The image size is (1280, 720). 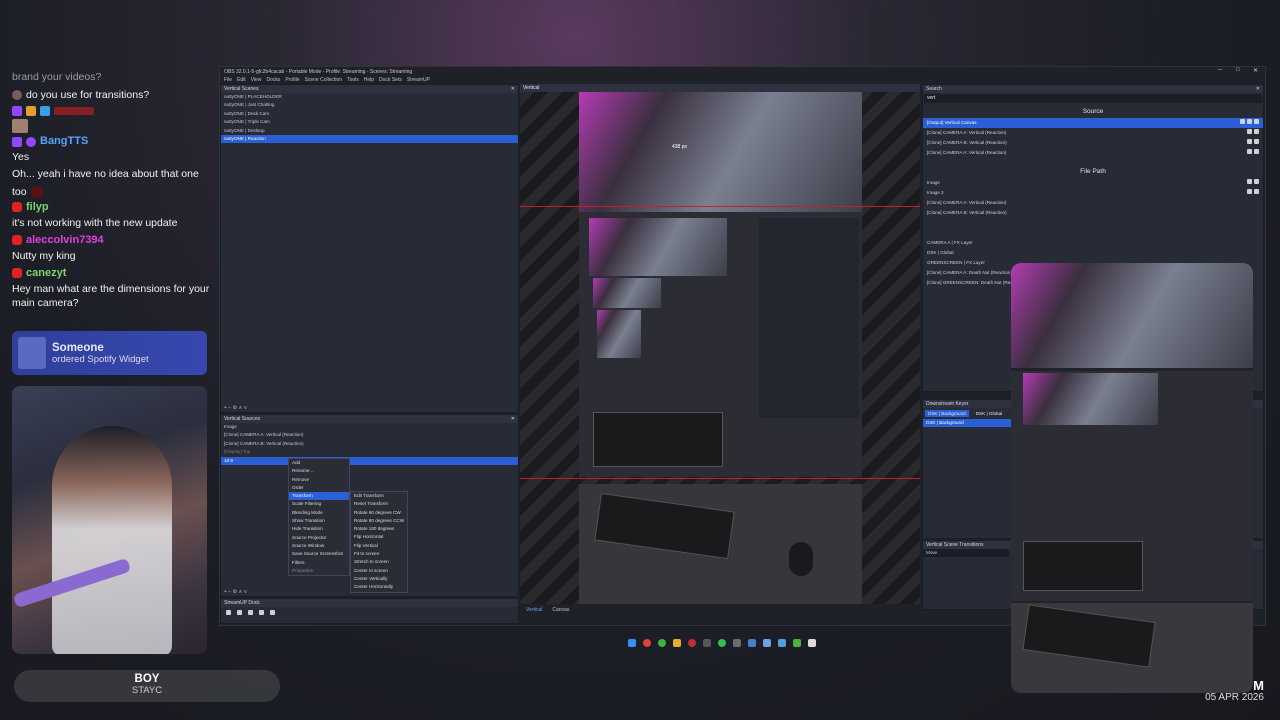 I want to click on menu-item-save-screenshot: Save Source Screenshot, so click(x=319, y=554).